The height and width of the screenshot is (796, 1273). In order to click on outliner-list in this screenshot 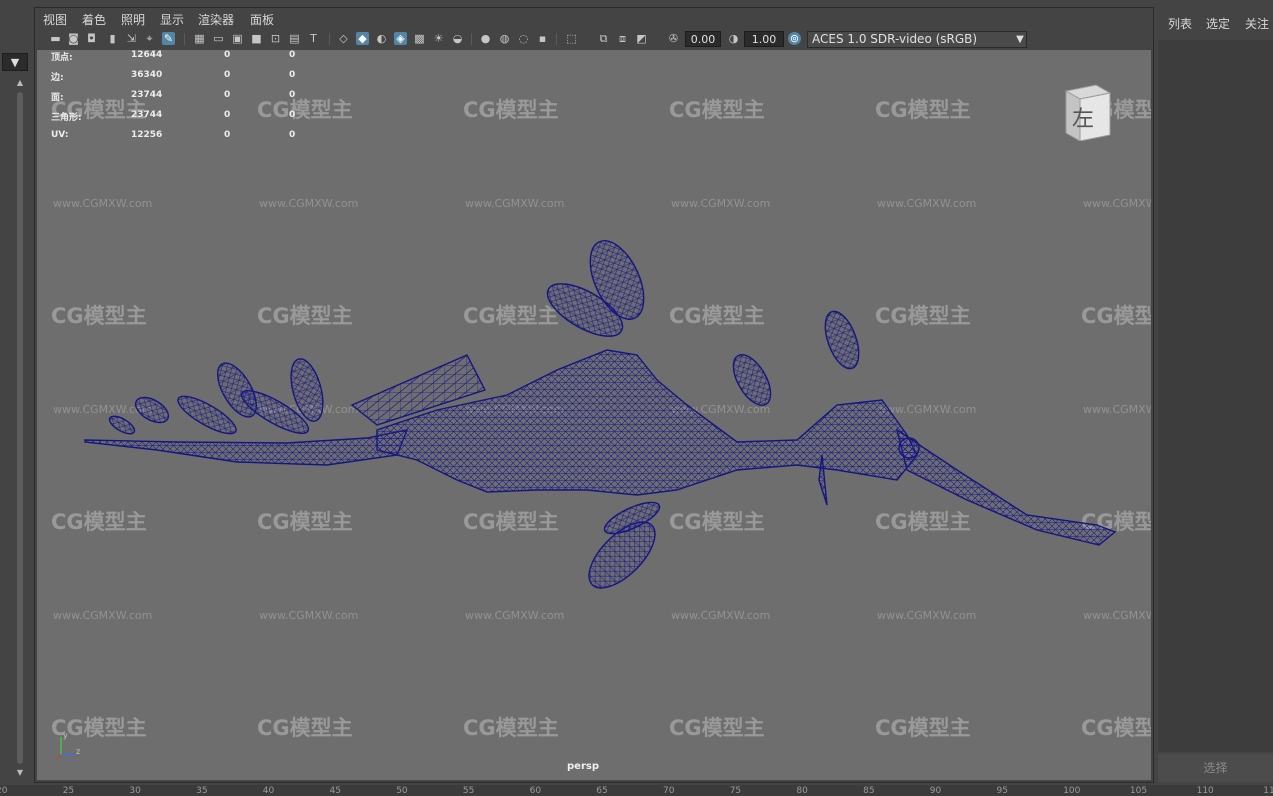, I will do `click(1215, 396)`.